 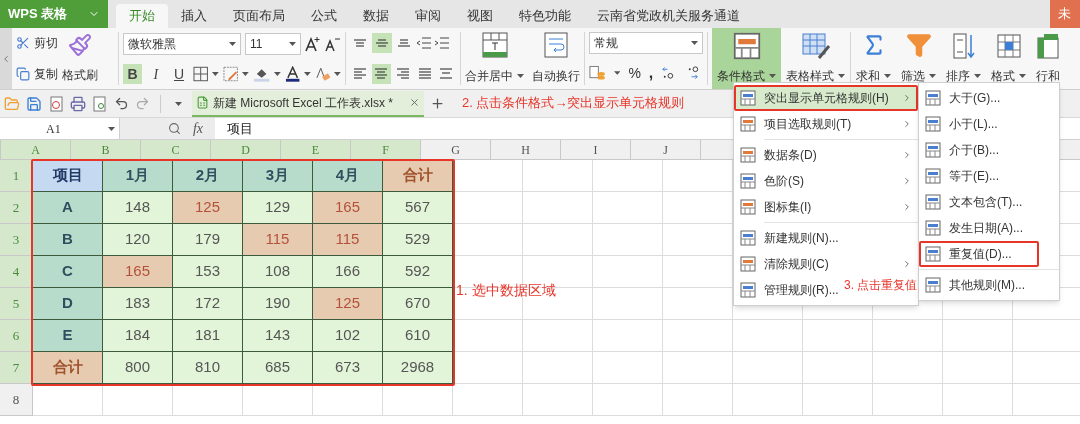 I want to click on column-header: H, so click(x=526, y=149).